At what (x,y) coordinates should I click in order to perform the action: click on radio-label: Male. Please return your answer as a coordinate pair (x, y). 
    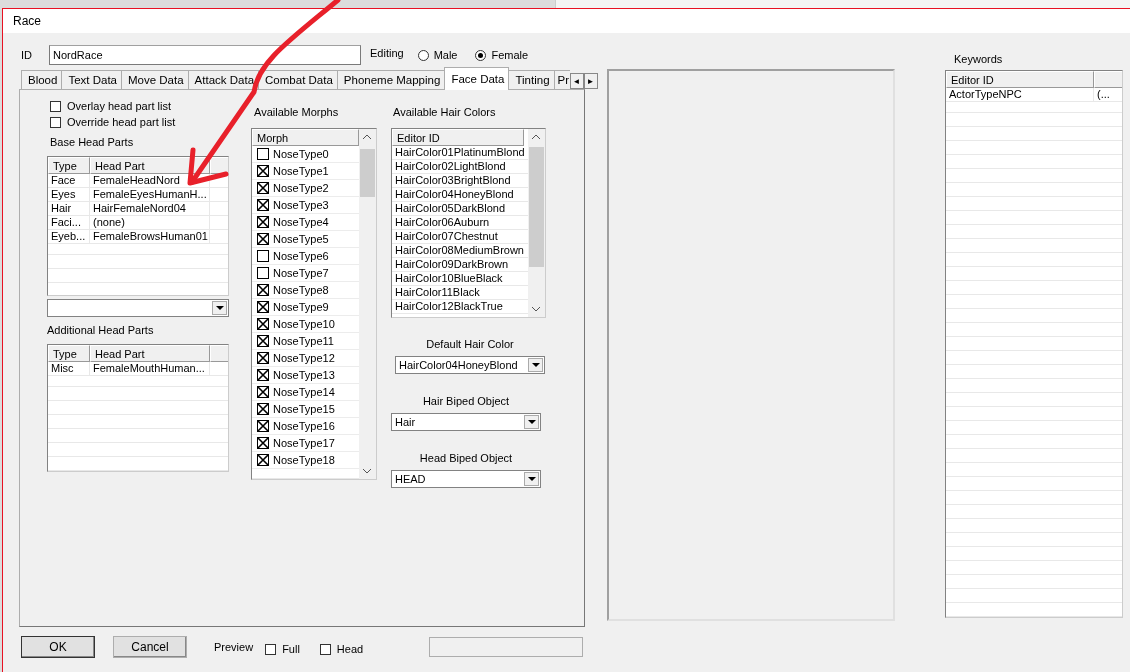
    Looking at the image, I should click on (445, 55).